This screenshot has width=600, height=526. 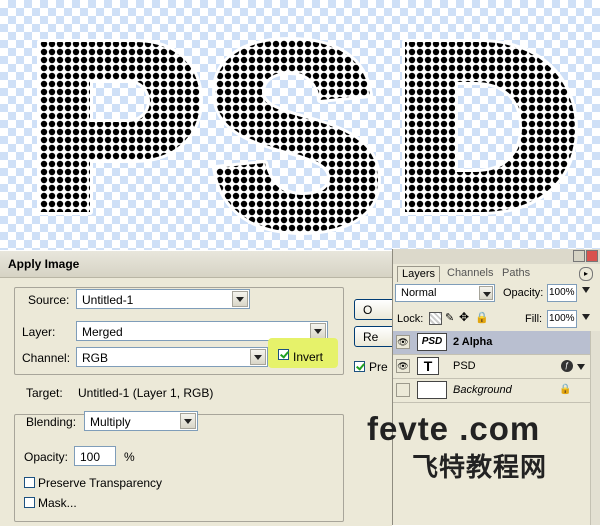 What do you see at coordinates (490, 127) in the screenshot?
I see `letter-d` at bounding box center [490, 127].